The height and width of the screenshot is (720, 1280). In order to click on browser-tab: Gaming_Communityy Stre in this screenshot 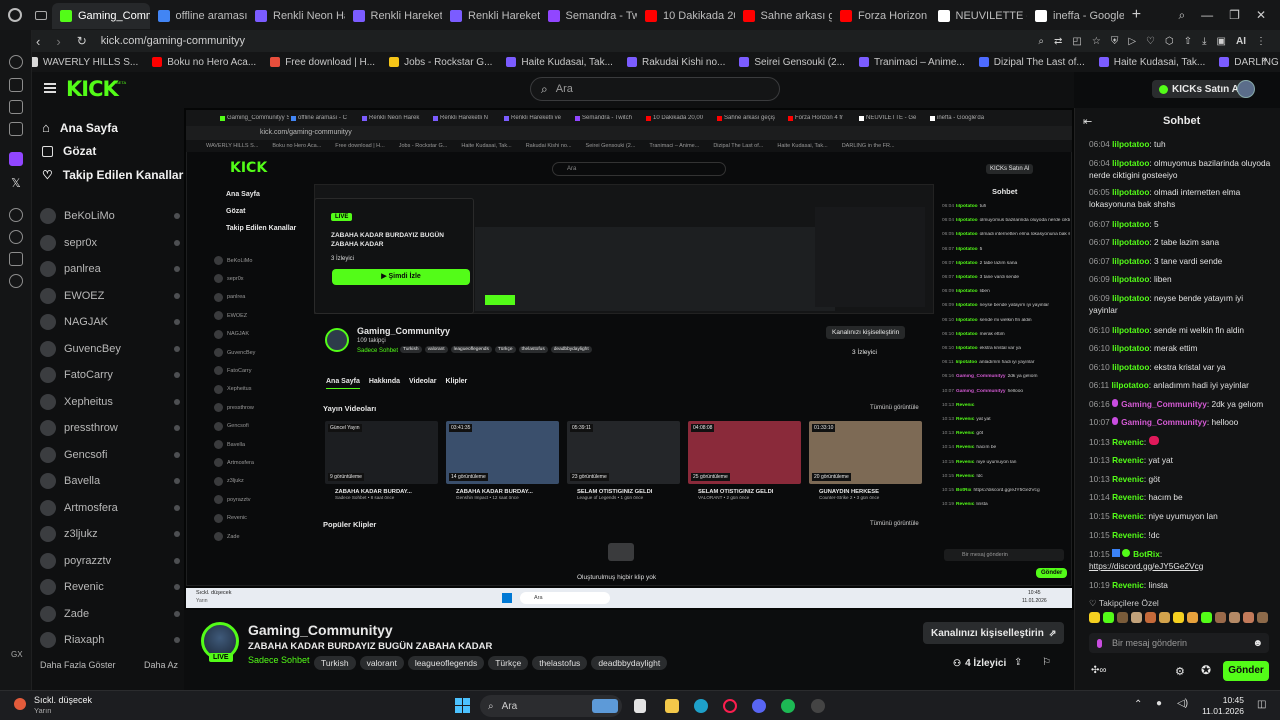, I will do `click(101, 16)`.